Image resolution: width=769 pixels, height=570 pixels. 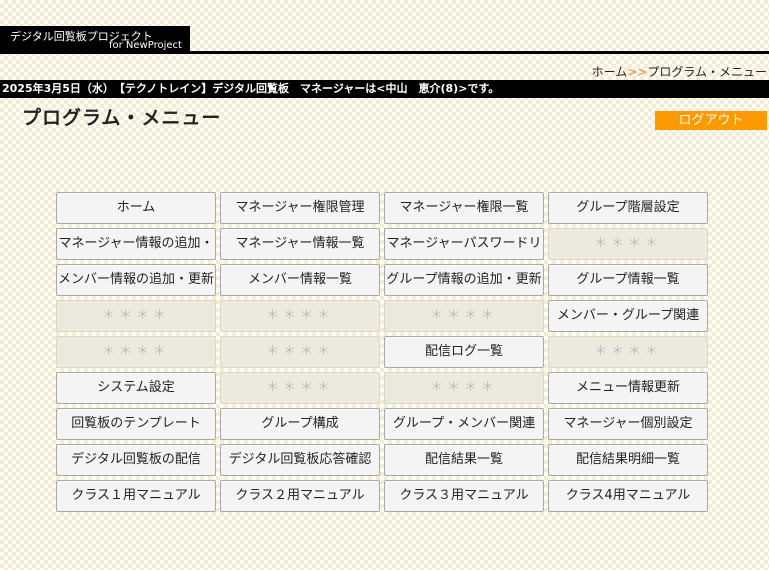 What do you see at coordinates (384, 52) in the screenshot?
I see `header-divider` at bounding box center [384, 52].